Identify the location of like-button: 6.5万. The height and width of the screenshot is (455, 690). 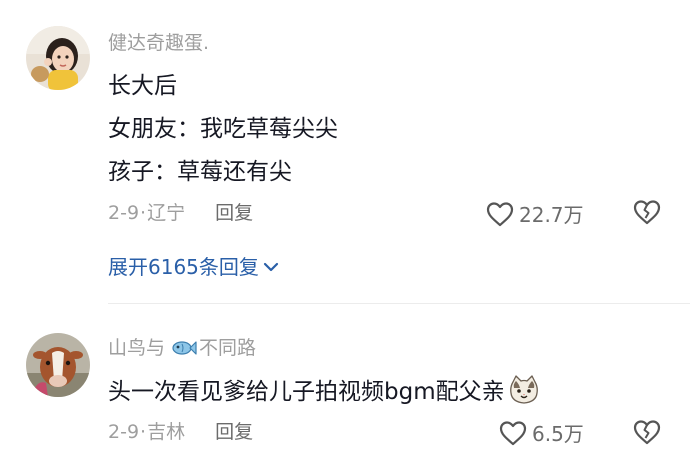
(541, 432).